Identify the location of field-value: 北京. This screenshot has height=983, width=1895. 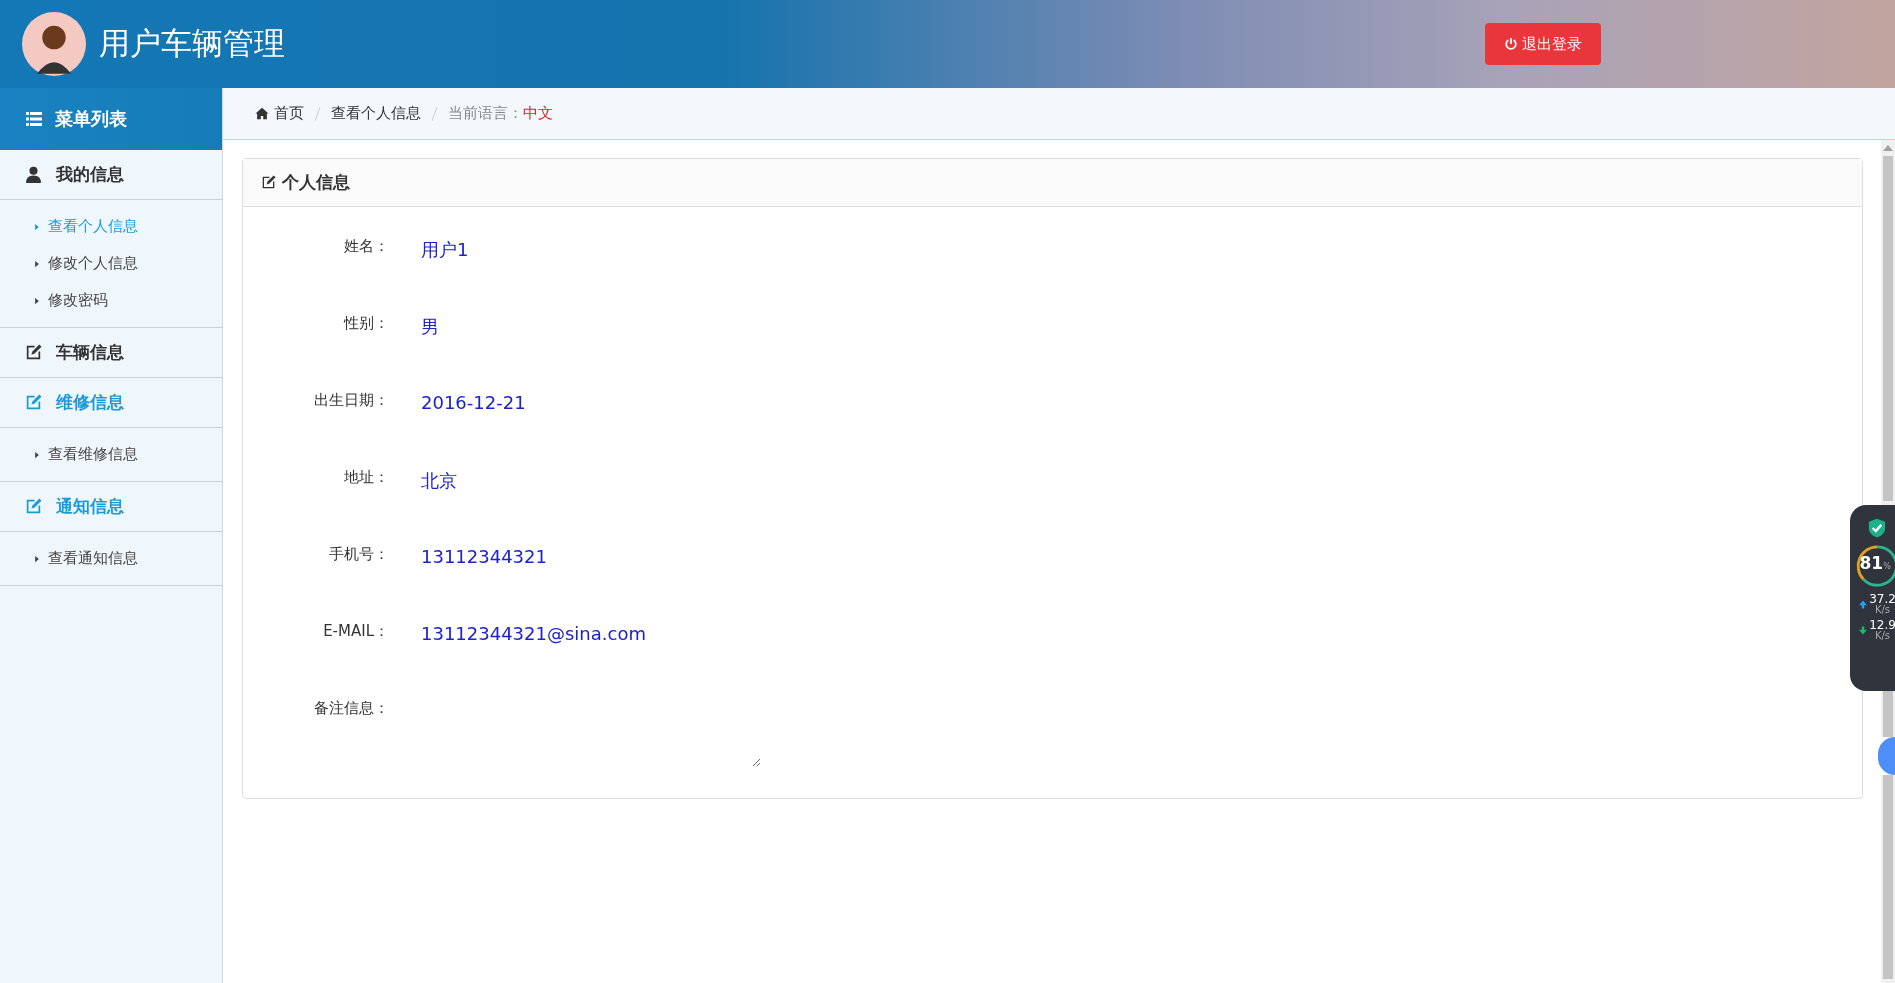
(439, 481).